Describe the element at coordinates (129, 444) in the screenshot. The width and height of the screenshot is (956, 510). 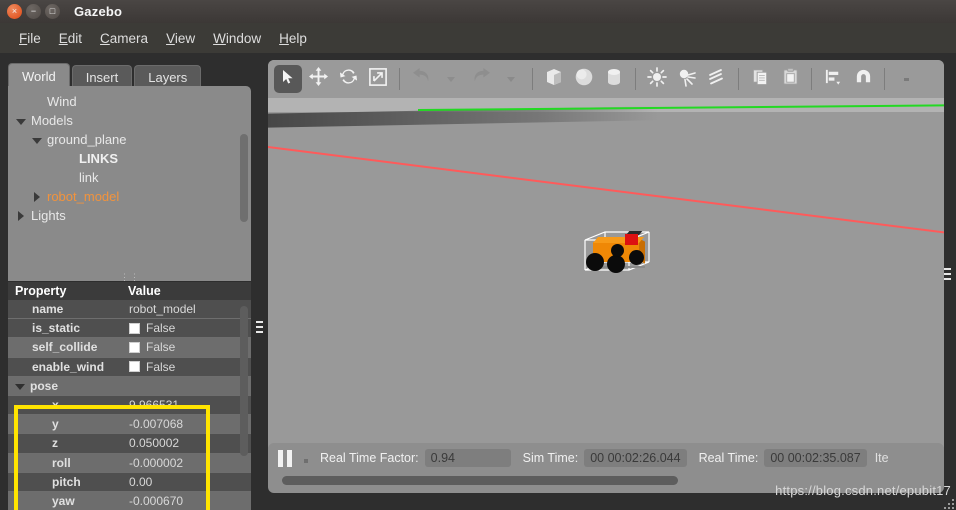
I see `property-row-z: z 0.050002` at that location.